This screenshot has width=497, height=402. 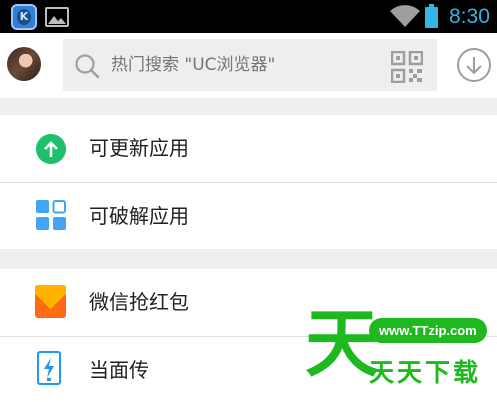 I want to click on search-input, so click(x=241, y=65).